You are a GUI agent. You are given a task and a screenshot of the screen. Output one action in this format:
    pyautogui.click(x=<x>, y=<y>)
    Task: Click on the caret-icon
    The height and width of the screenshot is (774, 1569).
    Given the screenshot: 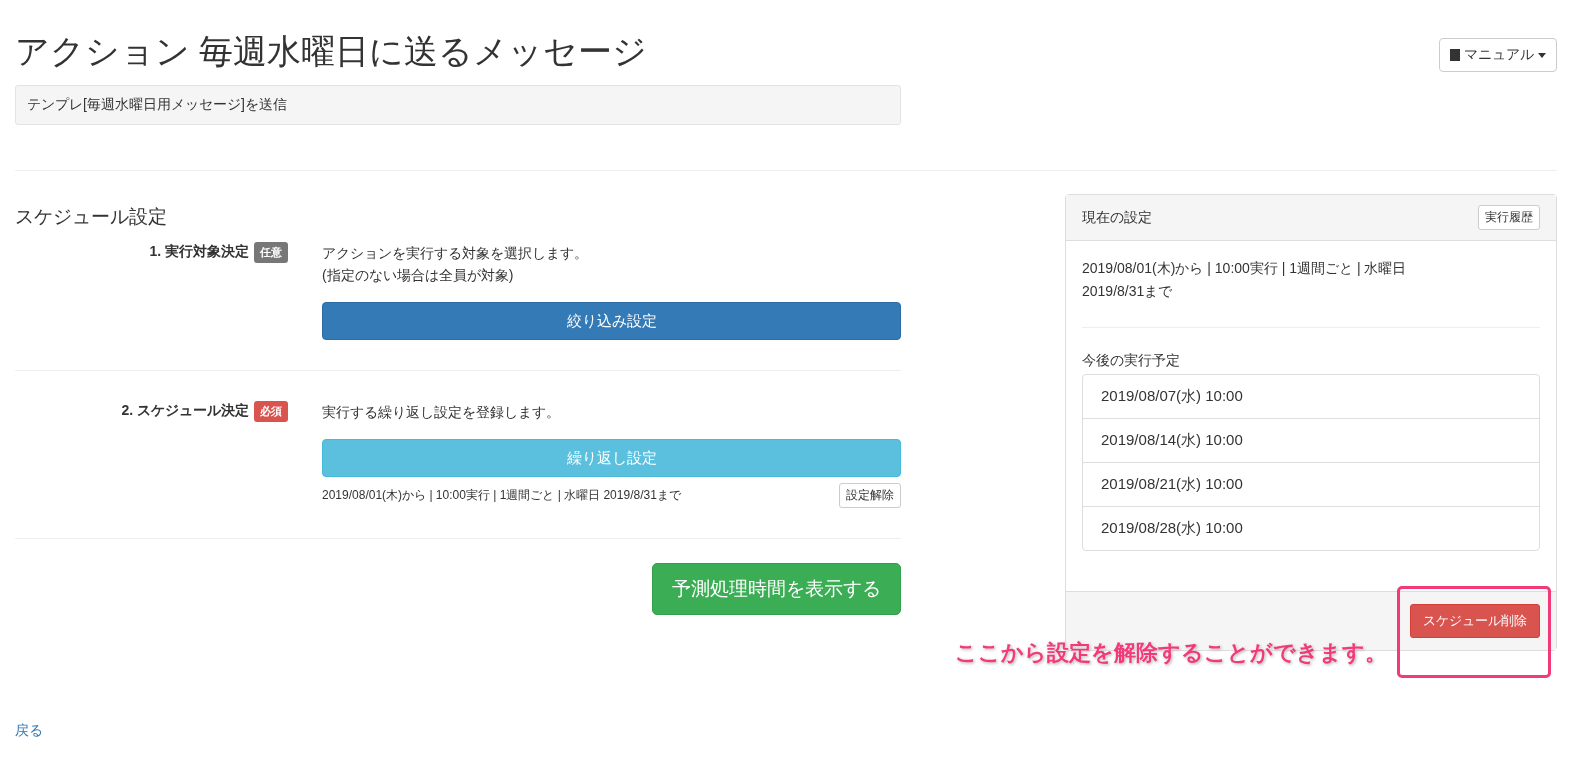 What is the action you would take?
    pyautogui.click(x=1542, y=55)
    